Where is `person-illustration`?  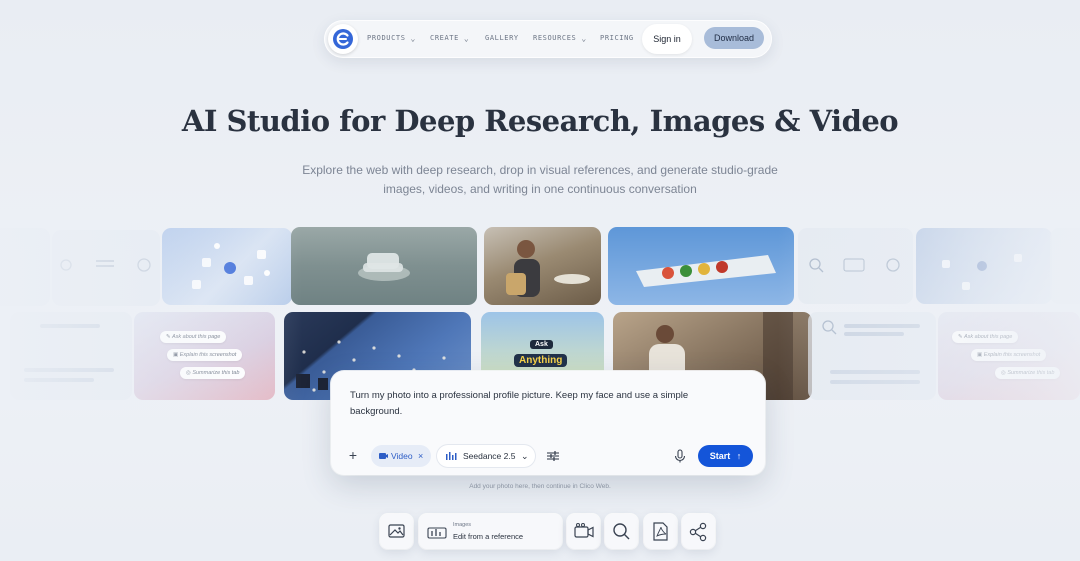
person-illustration is located at coordinates (548, 268).